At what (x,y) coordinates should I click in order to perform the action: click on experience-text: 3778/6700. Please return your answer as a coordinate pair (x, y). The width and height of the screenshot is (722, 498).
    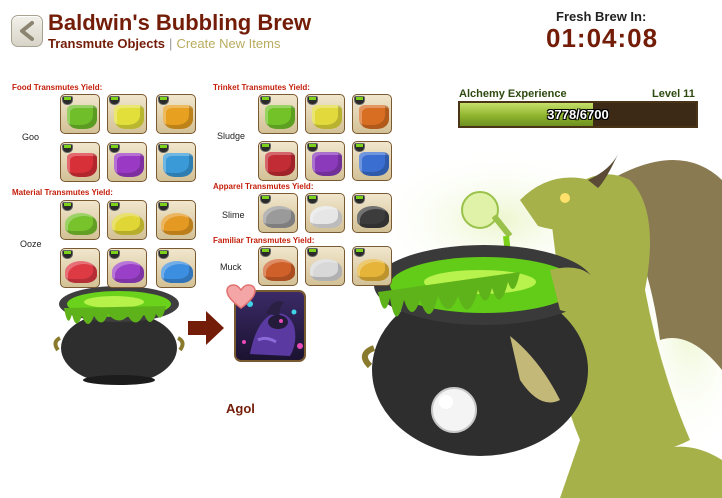
    Looking at the image, I should click on (578, 114).